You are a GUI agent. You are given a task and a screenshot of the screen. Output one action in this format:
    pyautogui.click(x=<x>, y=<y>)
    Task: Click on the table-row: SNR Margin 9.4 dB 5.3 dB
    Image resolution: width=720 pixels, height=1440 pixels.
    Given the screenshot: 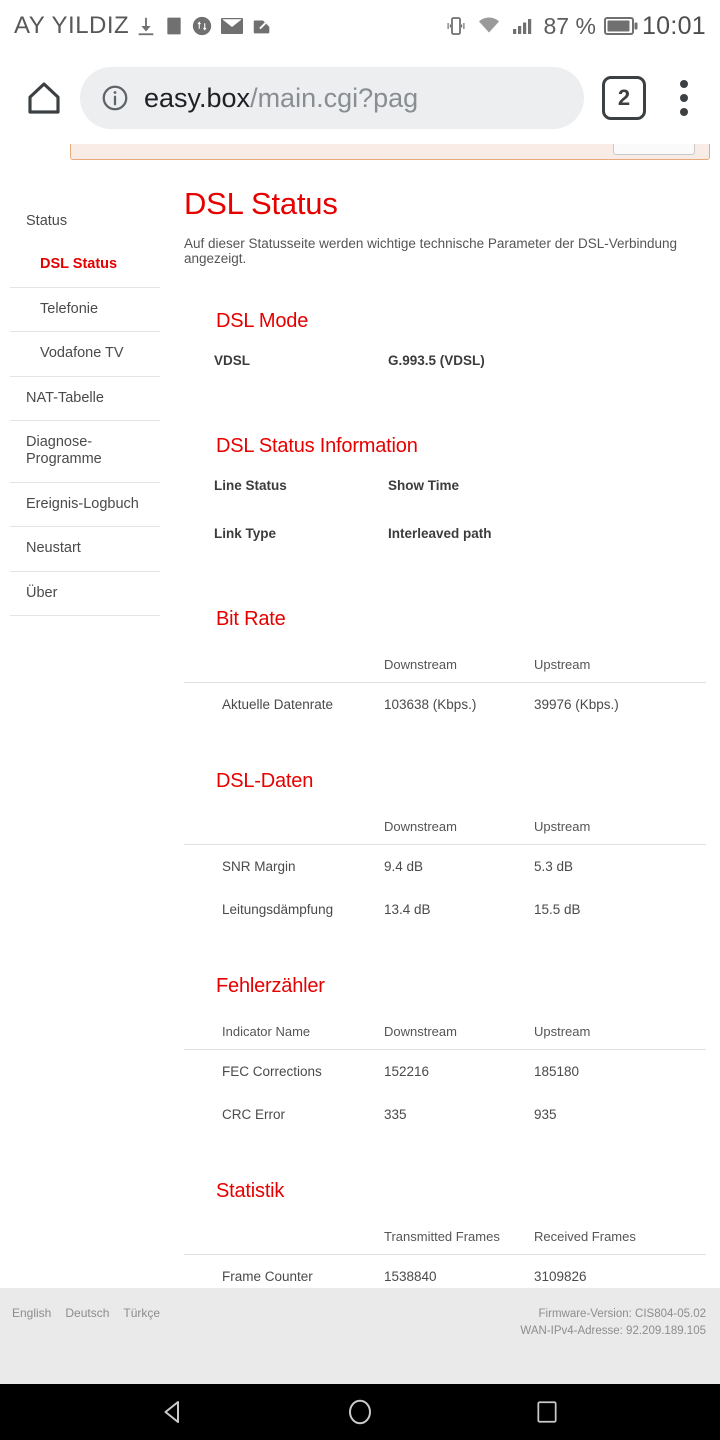 What is the action you would take?
    pyautogui.click(x=445, y=867)
    